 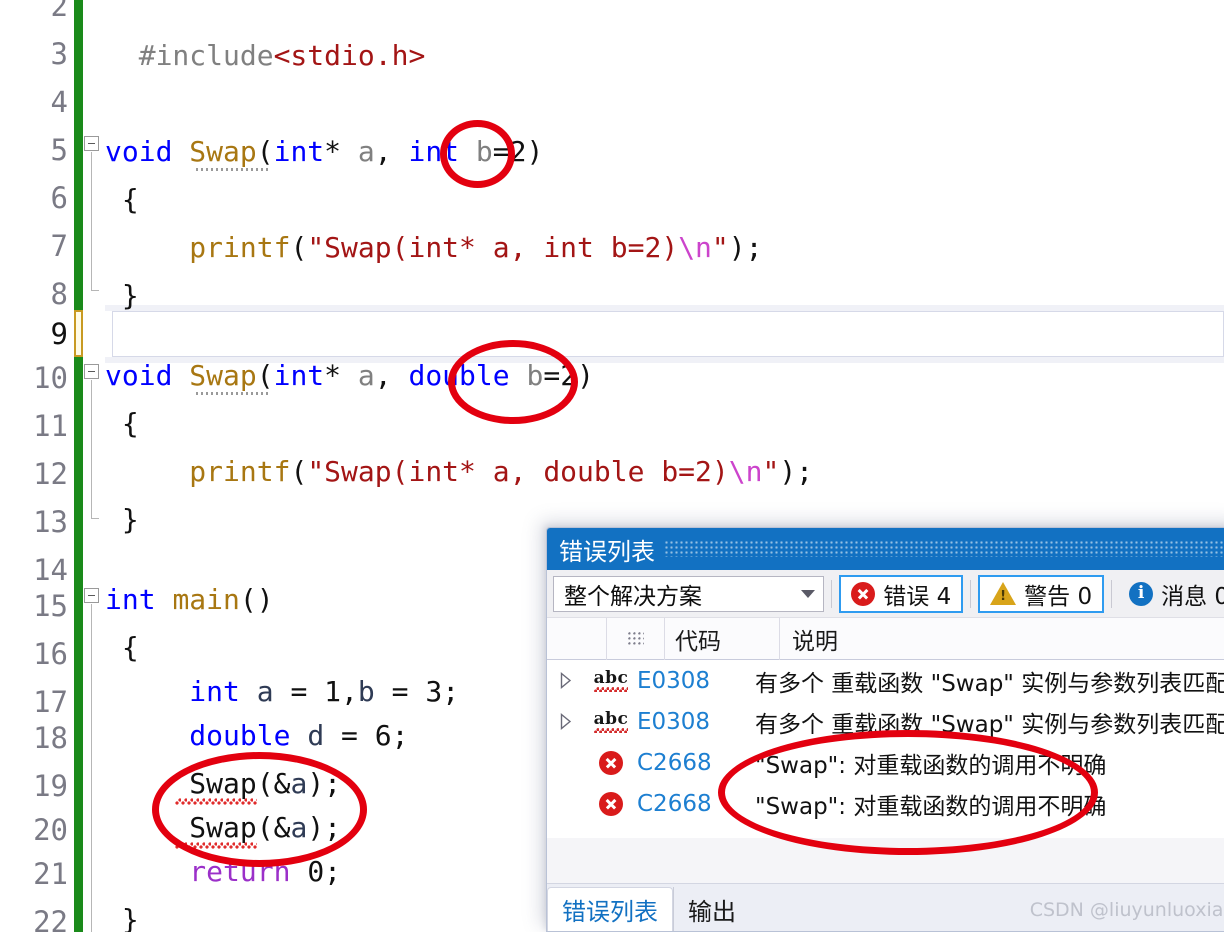 I want to click on code-folding-column, so click(x=94, y=466).